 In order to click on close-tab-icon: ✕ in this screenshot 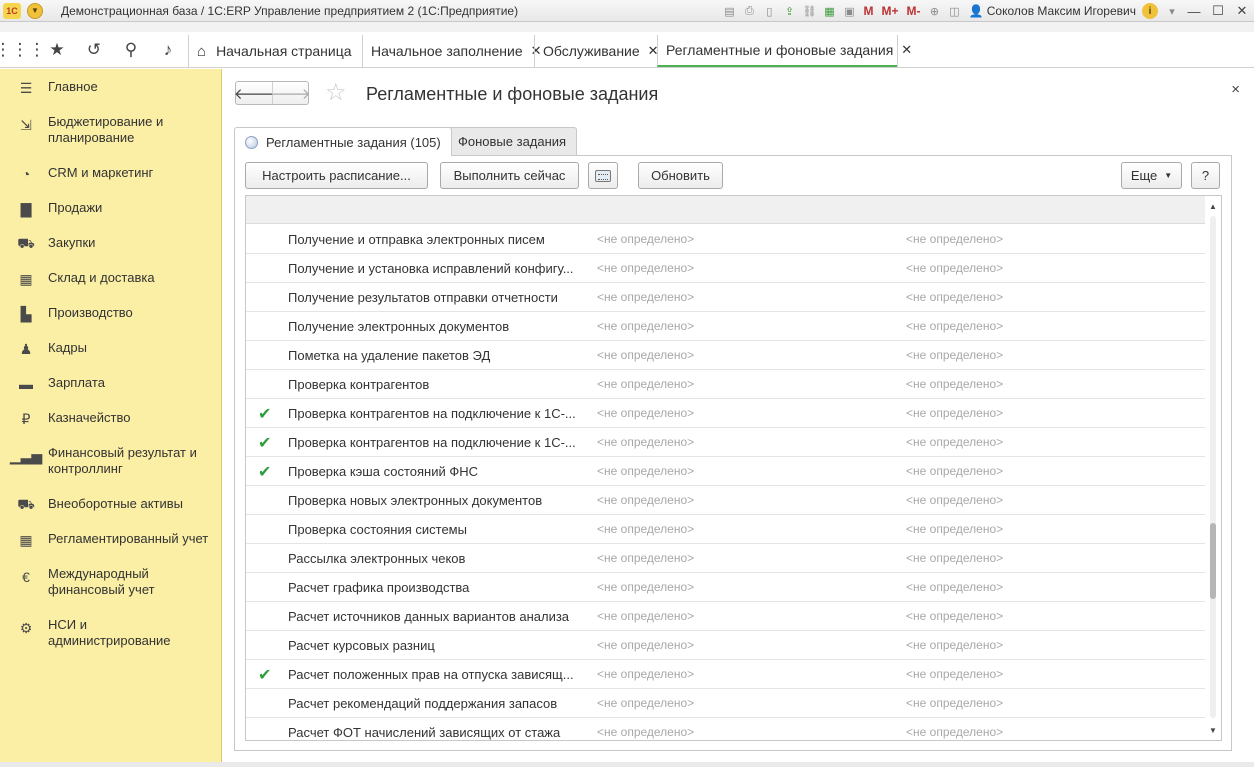, I will do `click(906, 50)`.